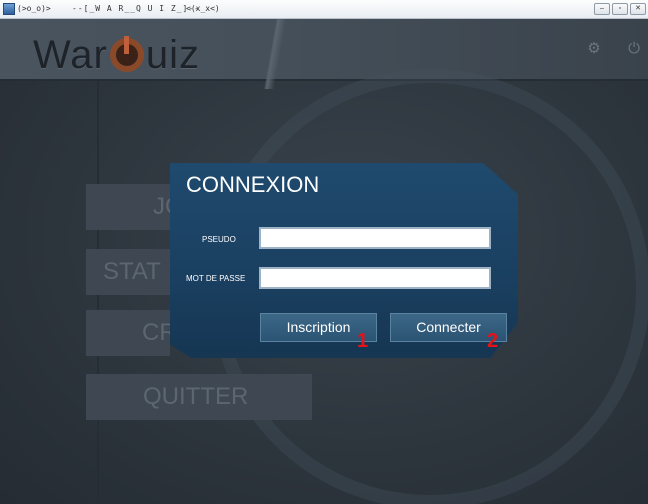 The height and width of the screenshot is (504, 648). Describe the element at coordinates (363, 341) in the screenshot. I see `annotation-marker-1: 1` at that location.